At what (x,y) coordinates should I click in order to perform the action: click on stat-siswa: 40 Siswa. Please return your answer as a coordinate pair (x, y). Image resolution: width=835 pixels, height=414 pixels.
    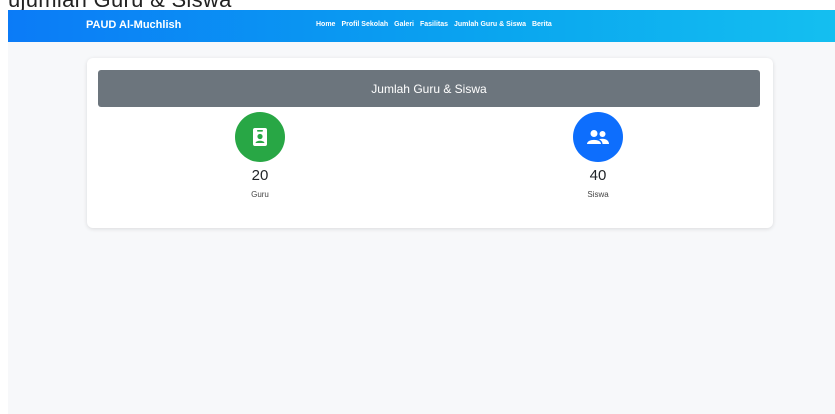
    Looking at the image, I should click on (598, 155).